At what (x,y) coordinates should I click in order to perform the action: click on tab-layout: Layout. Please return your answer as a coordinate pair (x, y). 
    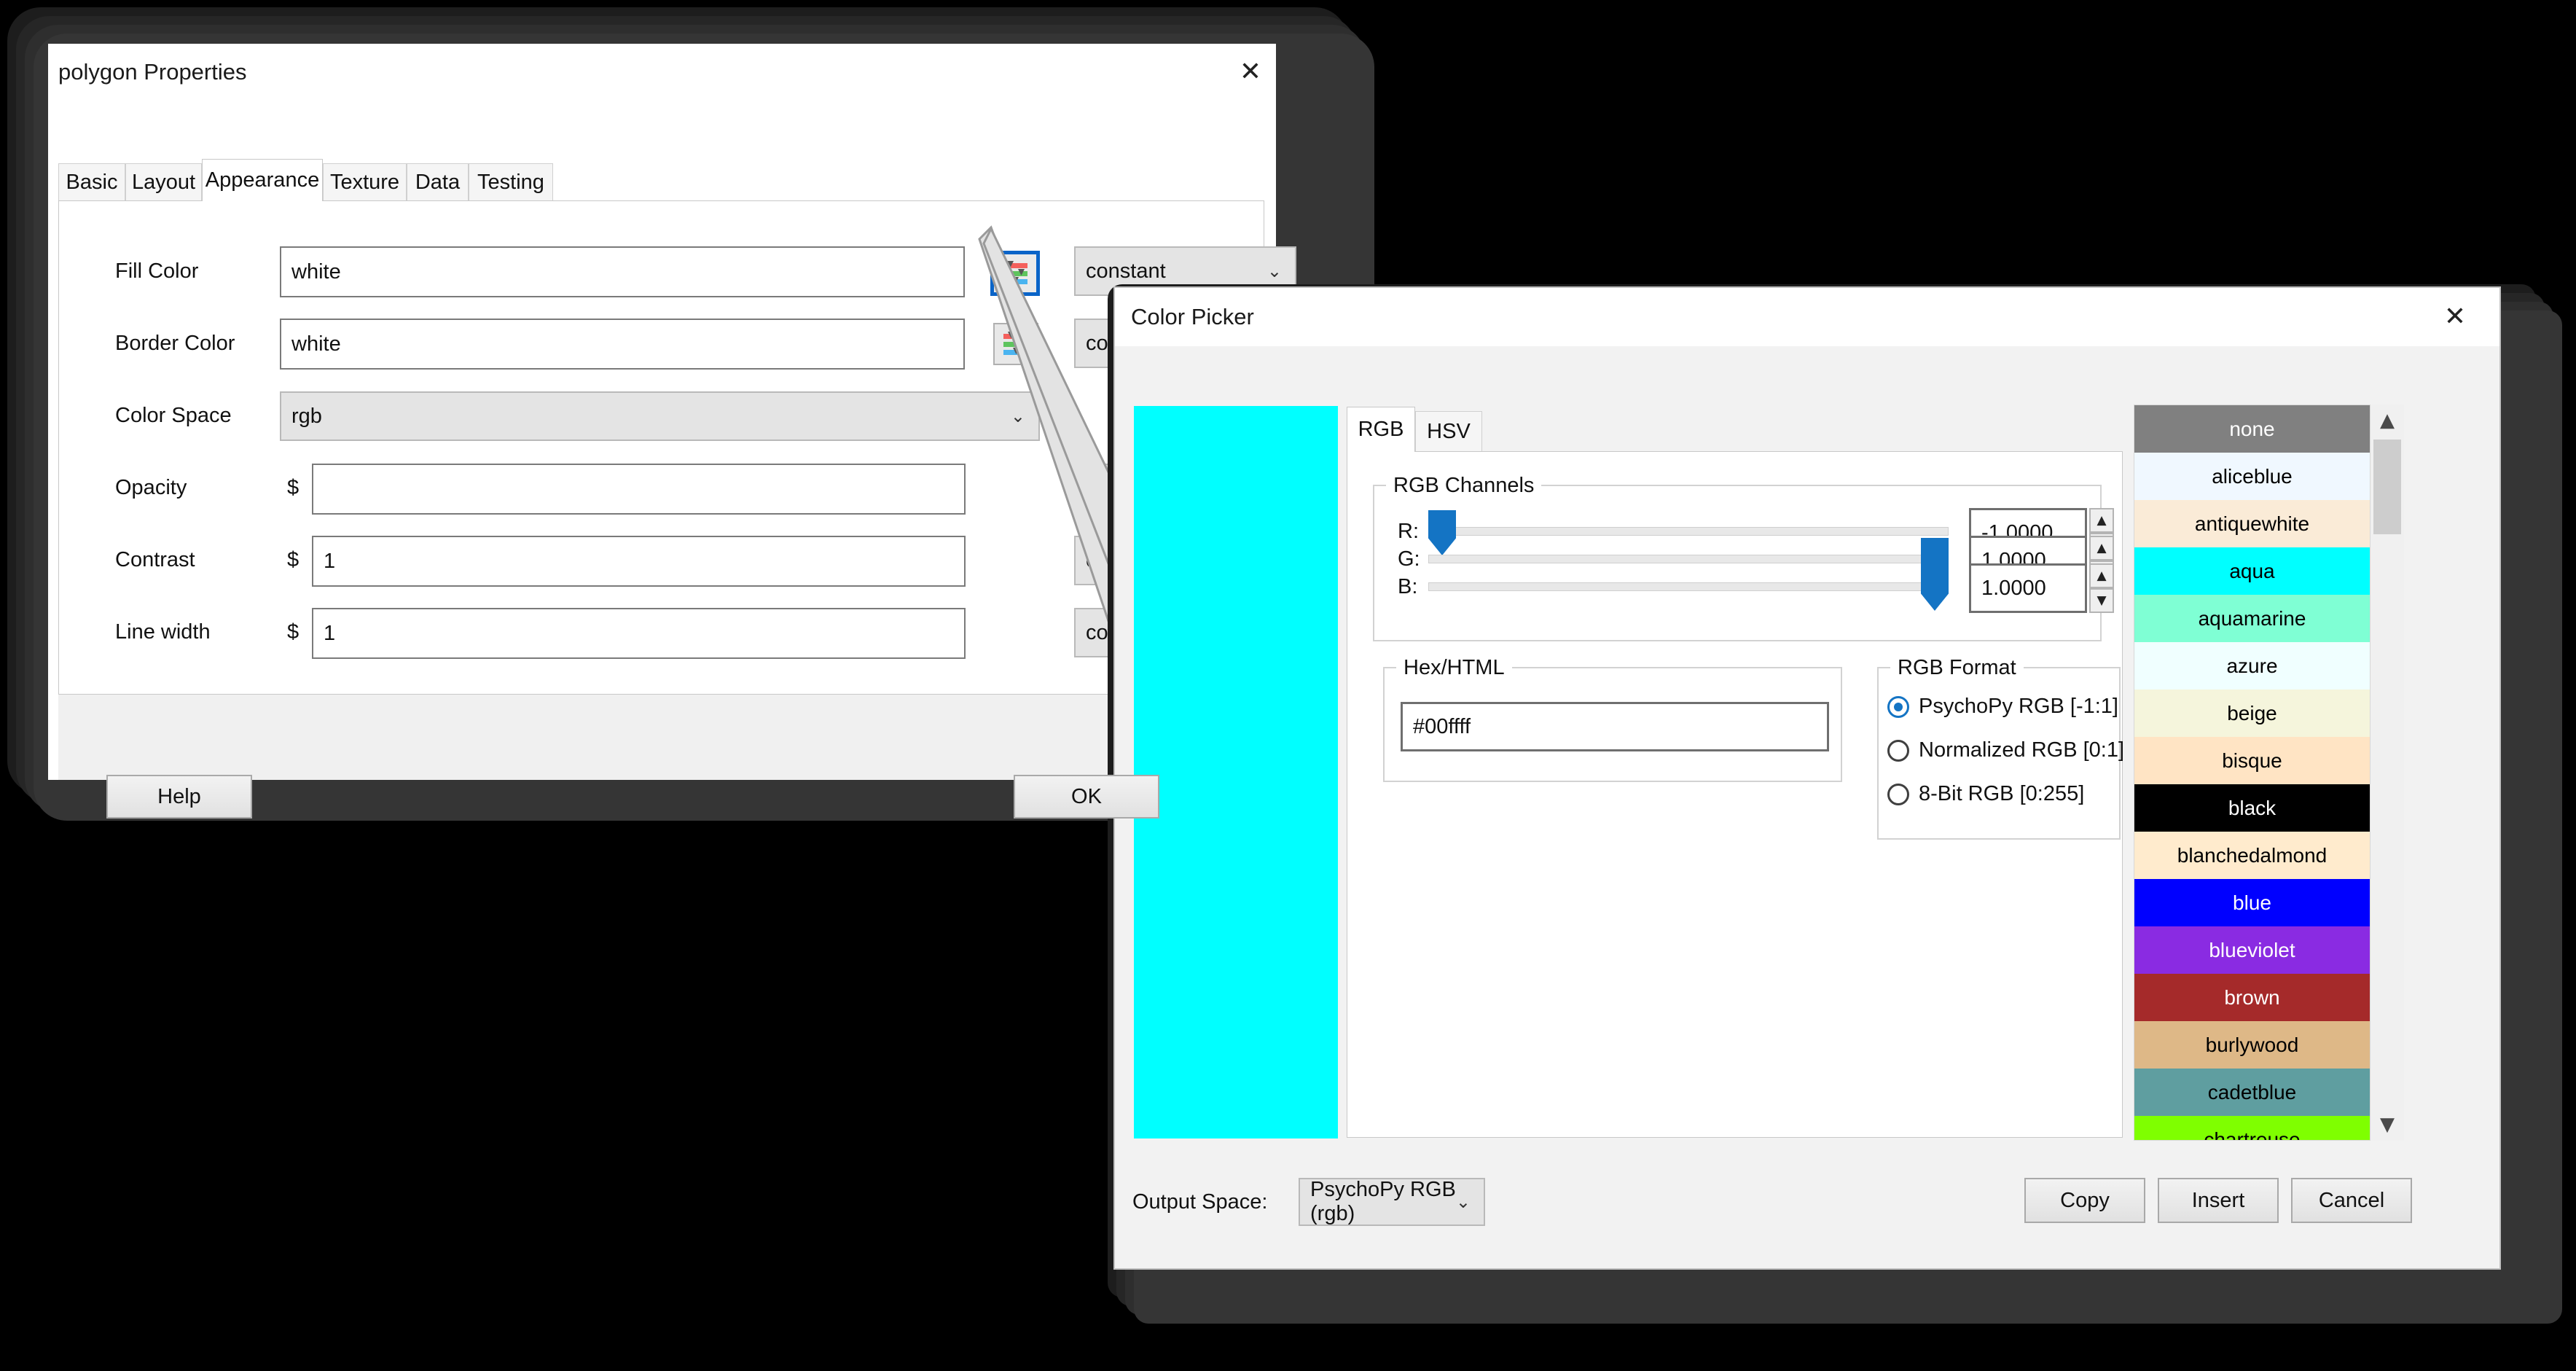
    Looking at the image, I should click on (163, 182).